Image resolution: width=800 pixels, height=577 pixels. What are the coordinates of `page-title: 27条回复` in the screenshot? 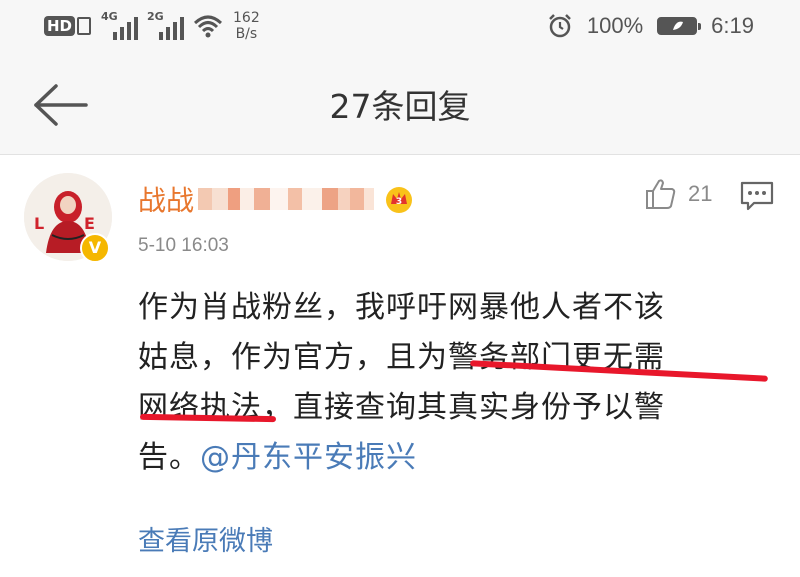 It's located at (400, 106).